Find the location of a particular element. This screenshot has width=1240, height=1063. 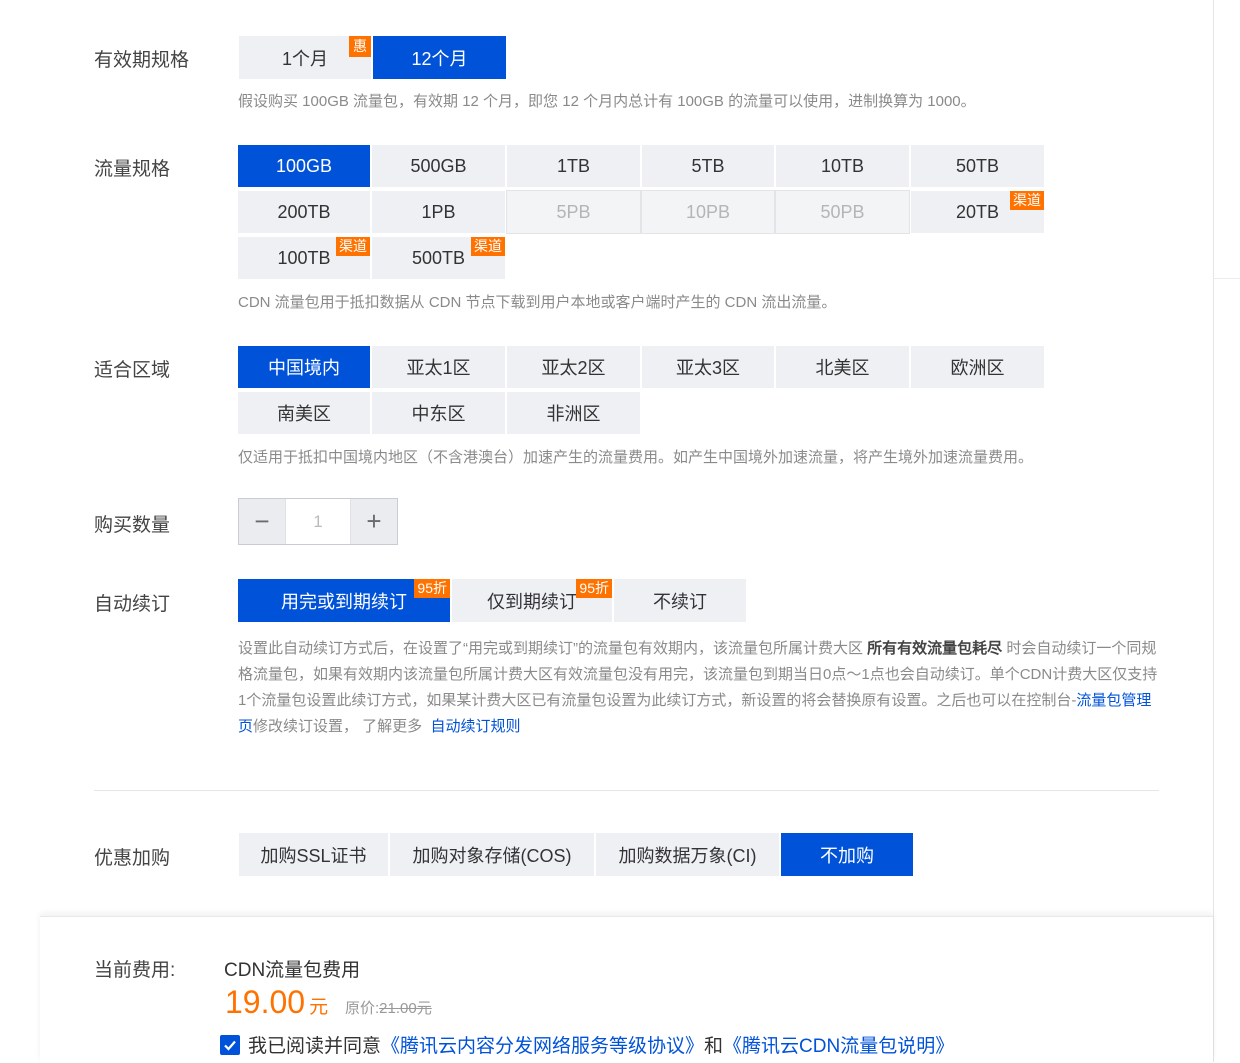

region-option-europe: 欧洲区 is located at coordinates (977, 367).